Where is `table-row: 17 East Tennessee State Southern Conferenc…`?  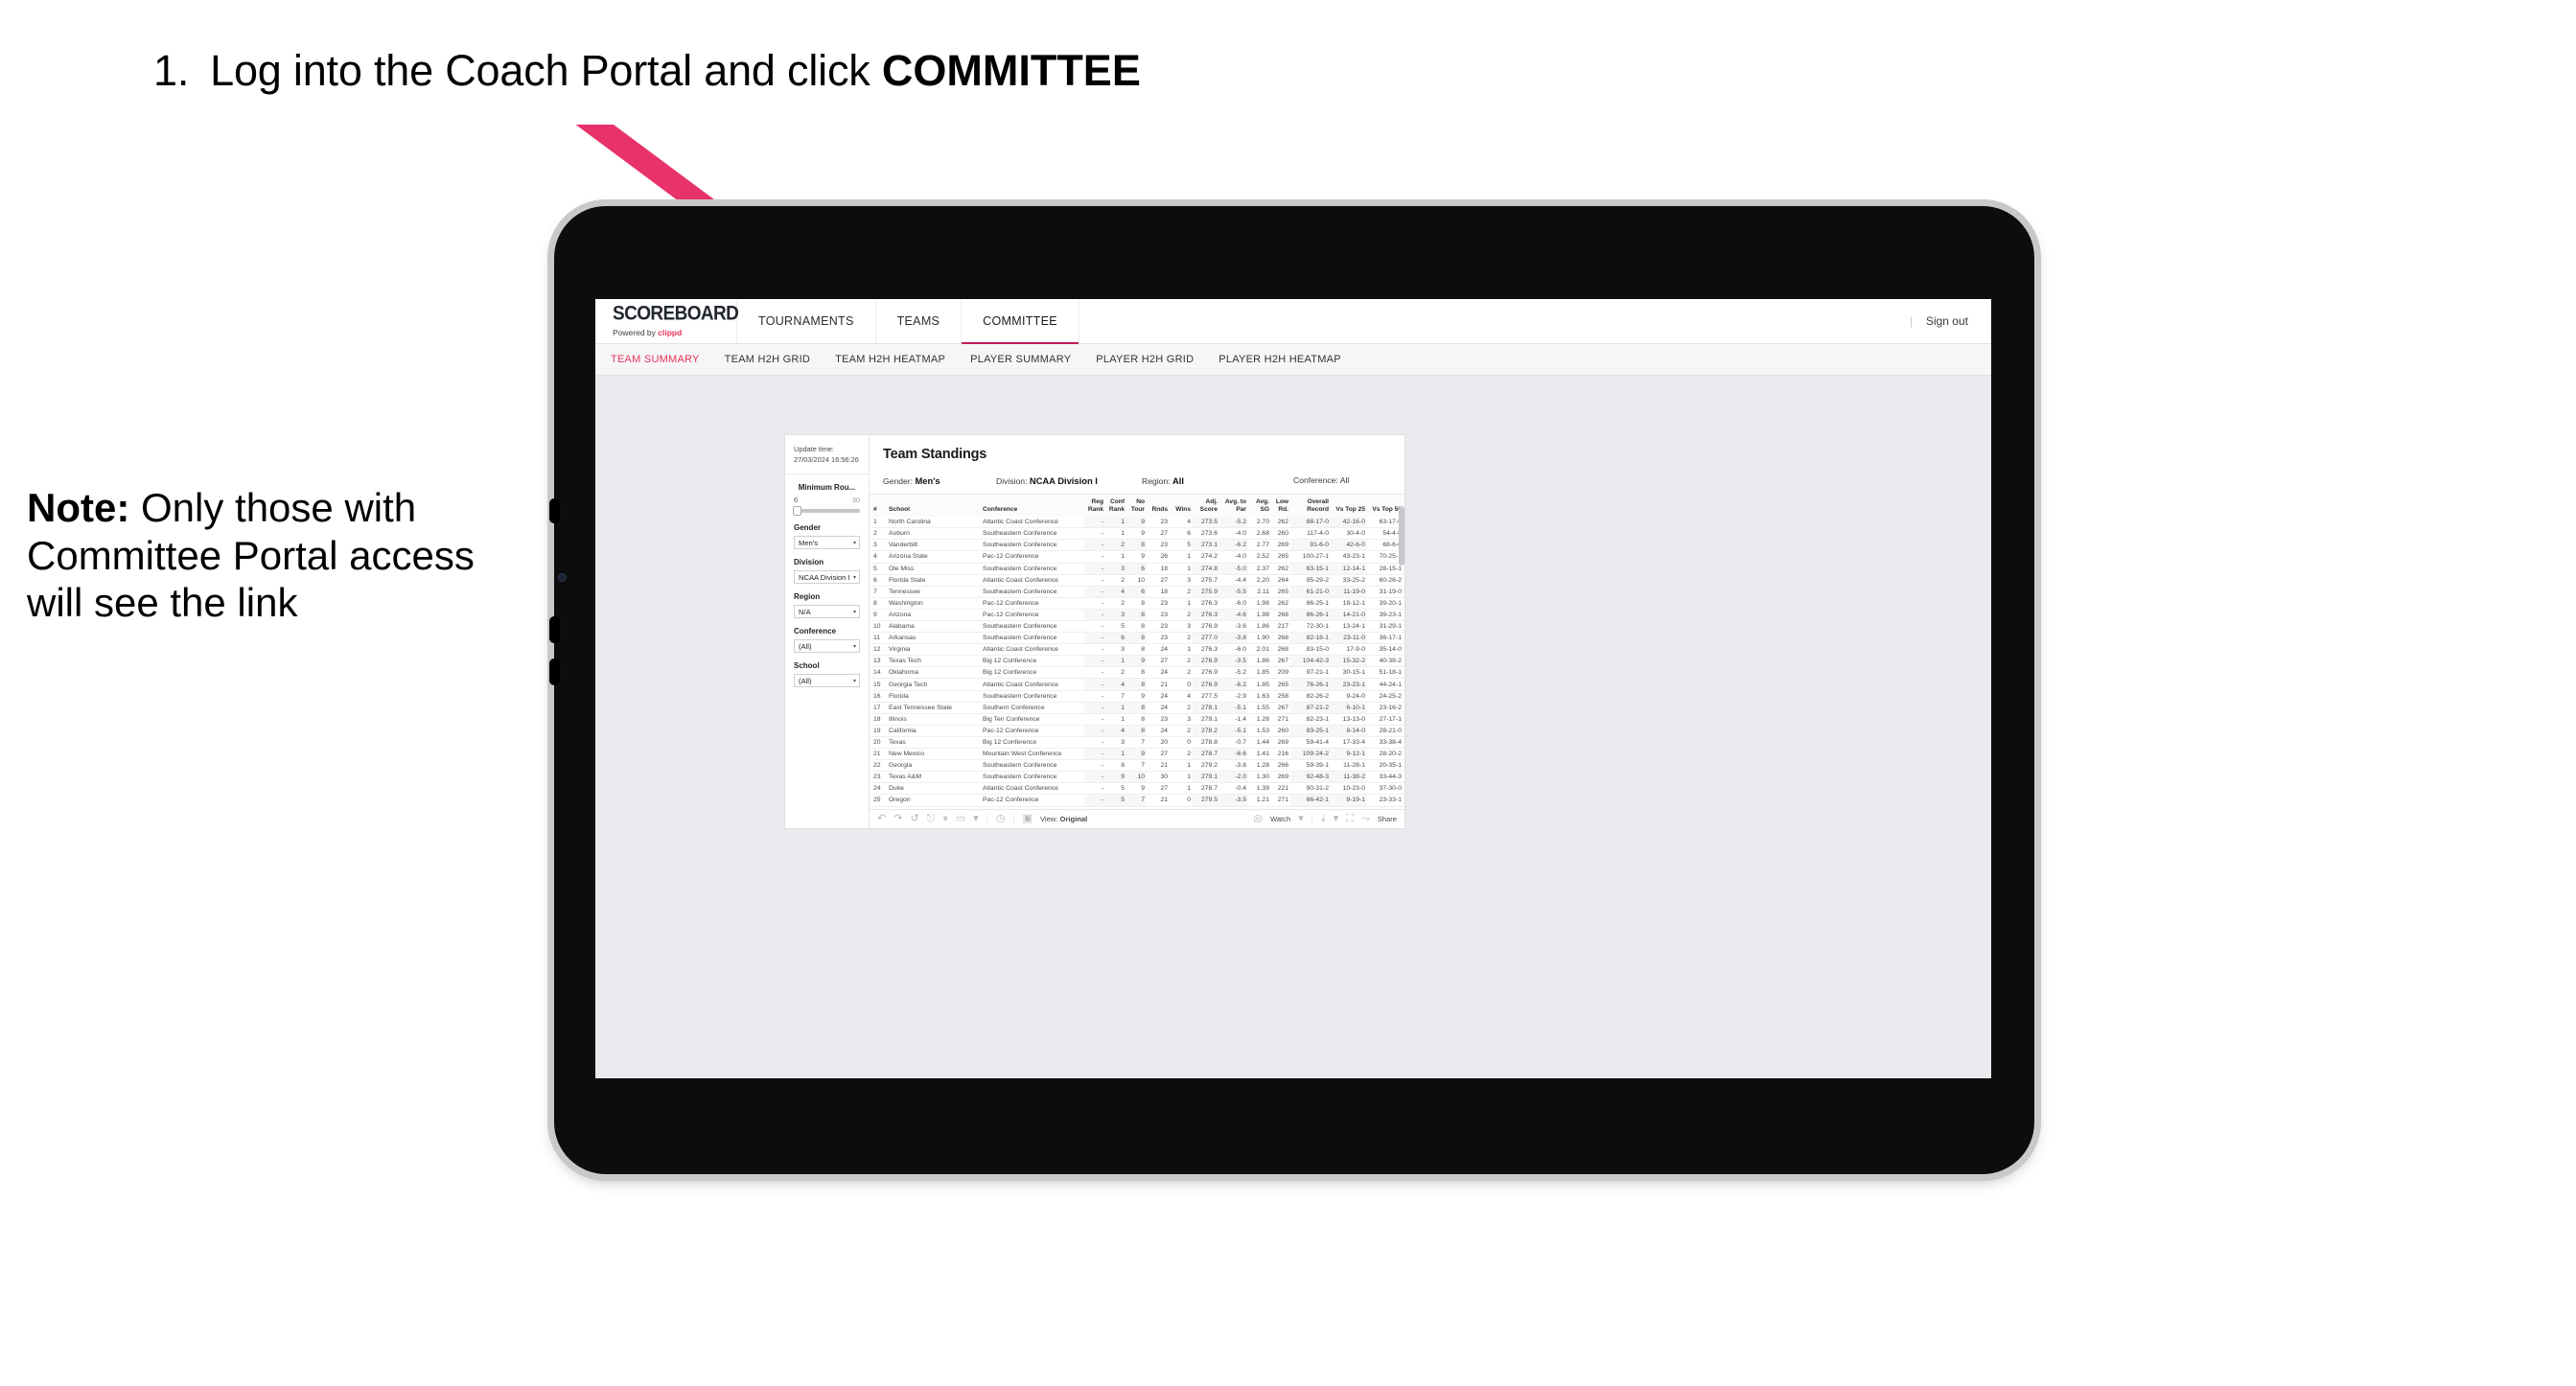 table-row: 17 East Tennessee State Southern Conferenc… is located at coordinates (1137, 708).